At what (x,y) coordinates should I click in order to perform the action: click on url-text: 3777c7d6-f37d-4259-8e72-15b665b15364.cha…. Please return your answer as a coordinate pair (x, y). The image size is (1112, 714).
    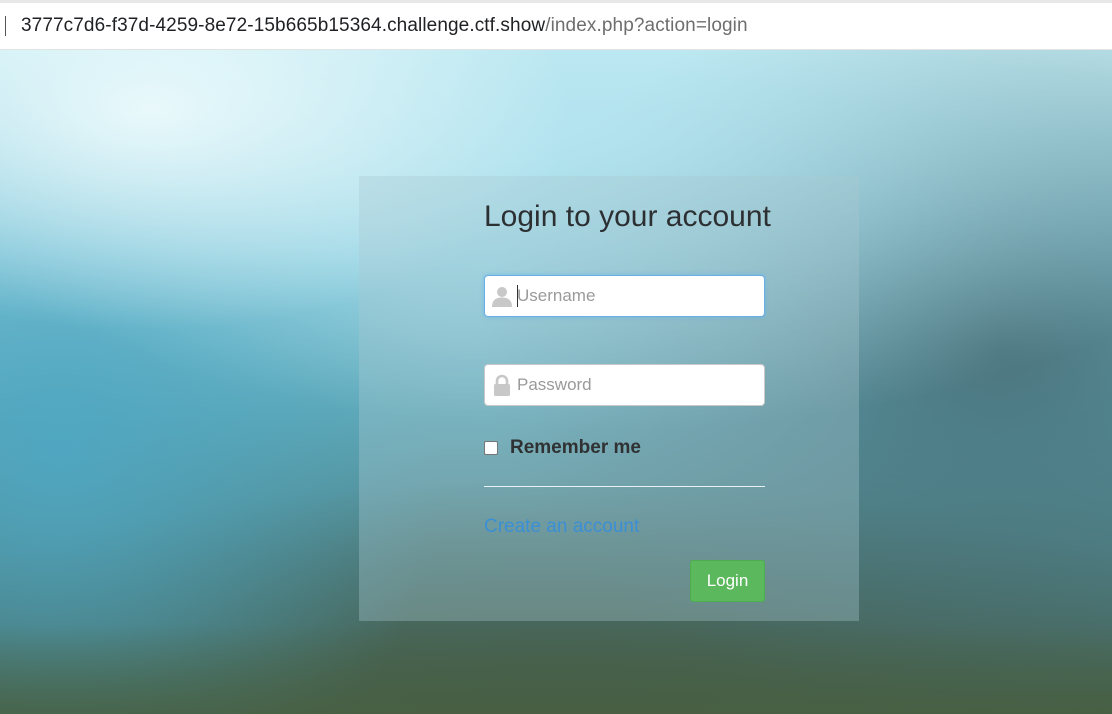
    Looking at the image, I should click on (384, 26).